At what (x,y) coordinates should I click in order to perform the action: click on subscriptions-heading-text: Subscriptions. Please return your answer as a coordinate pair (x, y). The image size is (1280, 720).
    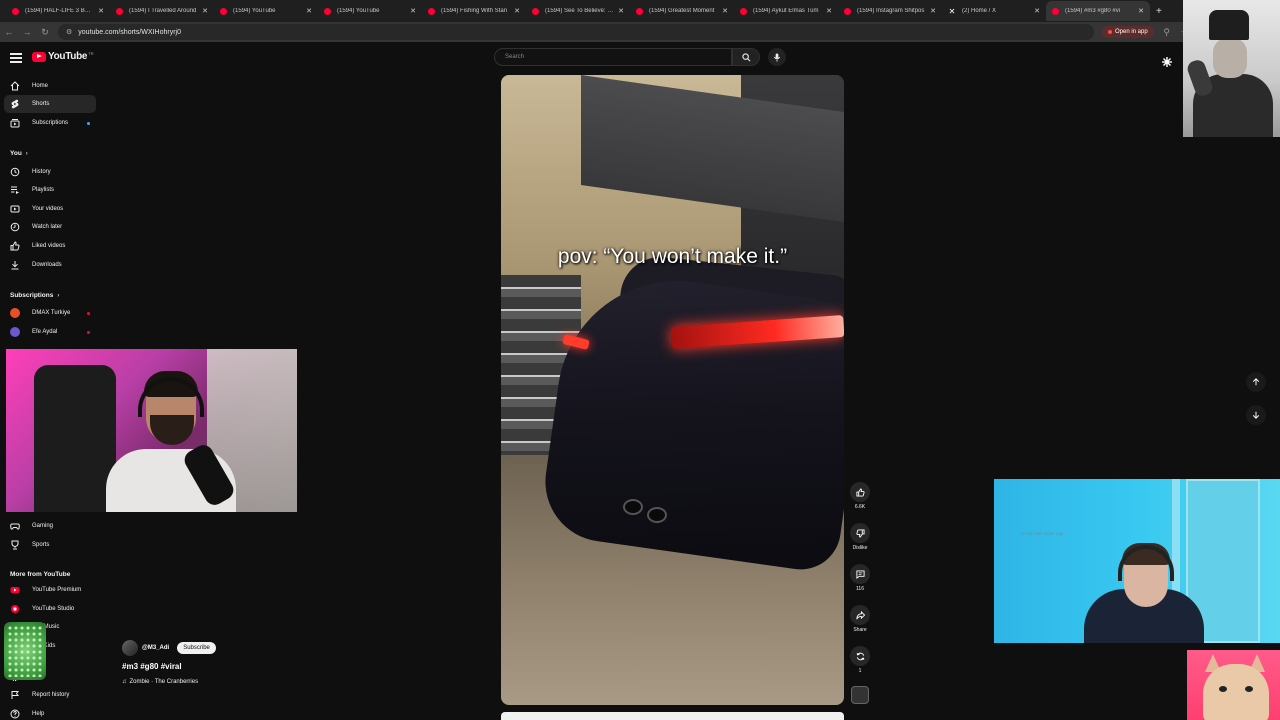
    Looking at the image, I should click on (32, 295).